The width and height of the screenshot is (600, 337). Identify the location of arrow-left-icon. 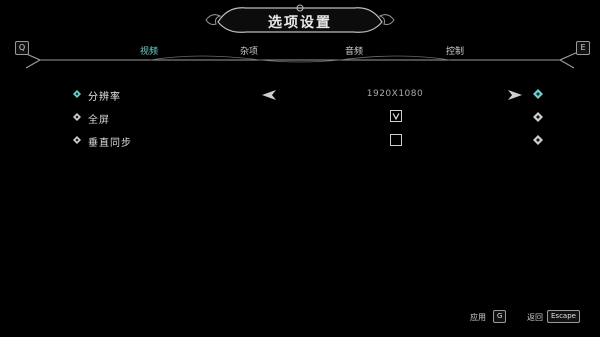
(269, 95).